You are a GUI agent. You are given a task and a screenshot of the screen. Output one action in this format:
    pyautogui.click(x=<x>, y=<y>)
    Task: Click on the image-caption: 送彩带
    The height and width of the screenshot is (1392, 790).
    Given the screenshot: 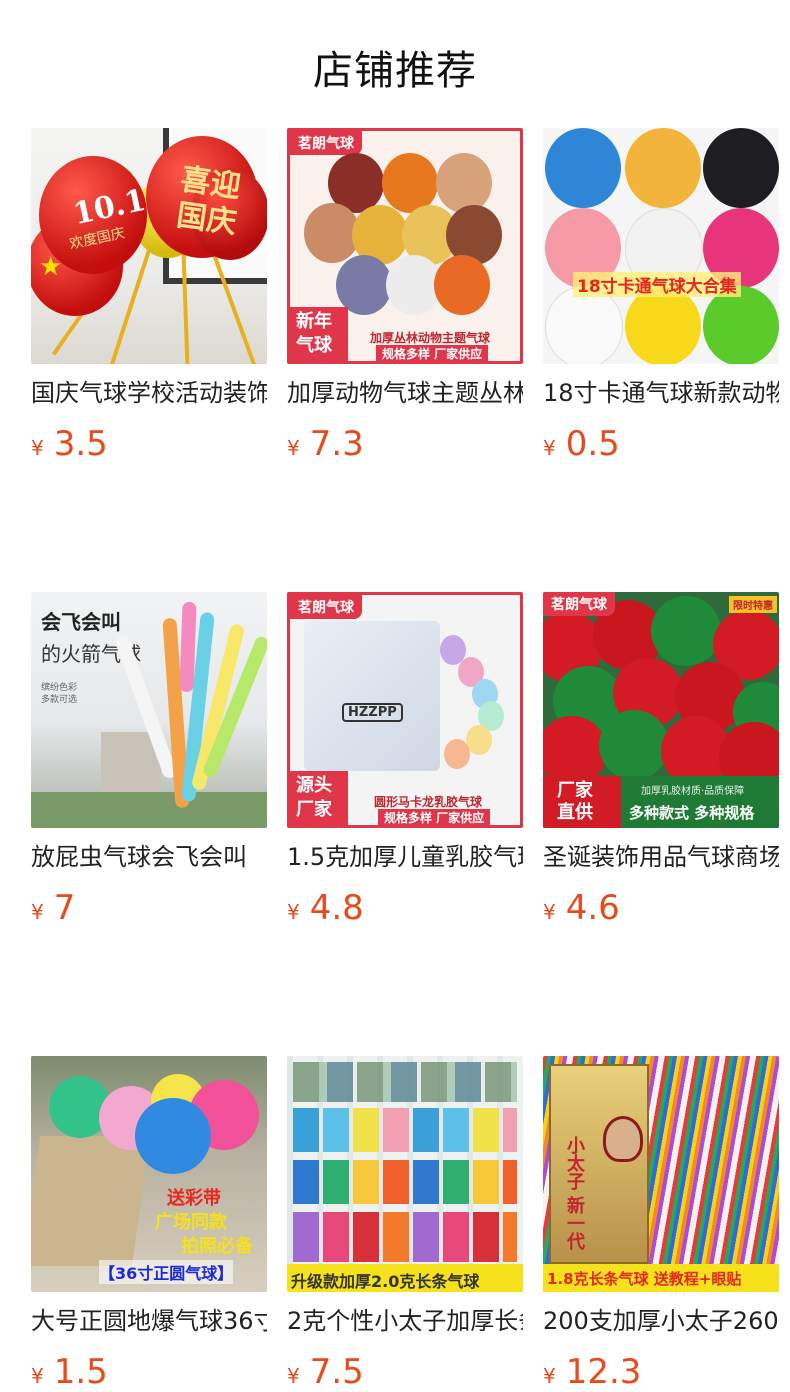 What is the action you would take?
    pyautogui.click(x=194, y=1198)
    